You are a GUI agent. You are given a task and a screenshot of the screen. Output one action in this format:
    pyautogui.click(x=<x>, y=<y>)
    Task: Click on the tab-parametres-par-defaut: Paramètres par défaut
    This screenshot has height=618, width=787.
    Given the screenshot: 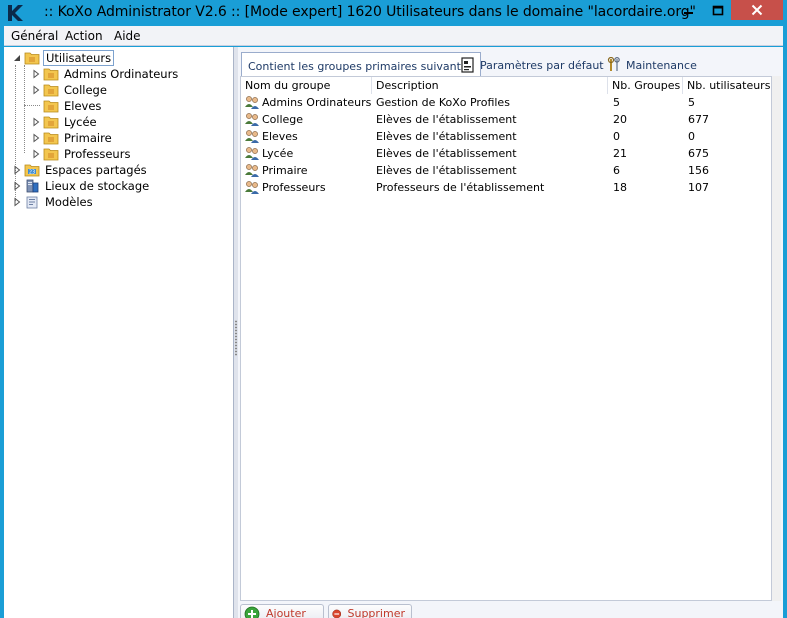 What is the action you would take?
    pyautogui.click(x=532, y=65)
    